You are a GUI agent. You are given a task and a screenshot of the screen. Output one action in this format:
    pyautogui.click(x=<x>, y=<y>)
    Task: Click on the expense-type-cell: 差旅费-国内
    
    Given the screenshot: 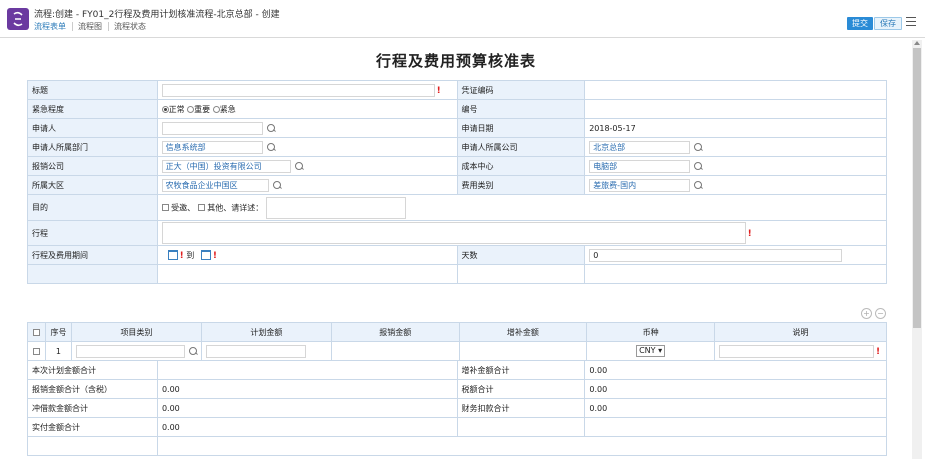 What is the action you would take?
    pyautogui.click(x=735, y=185)
    